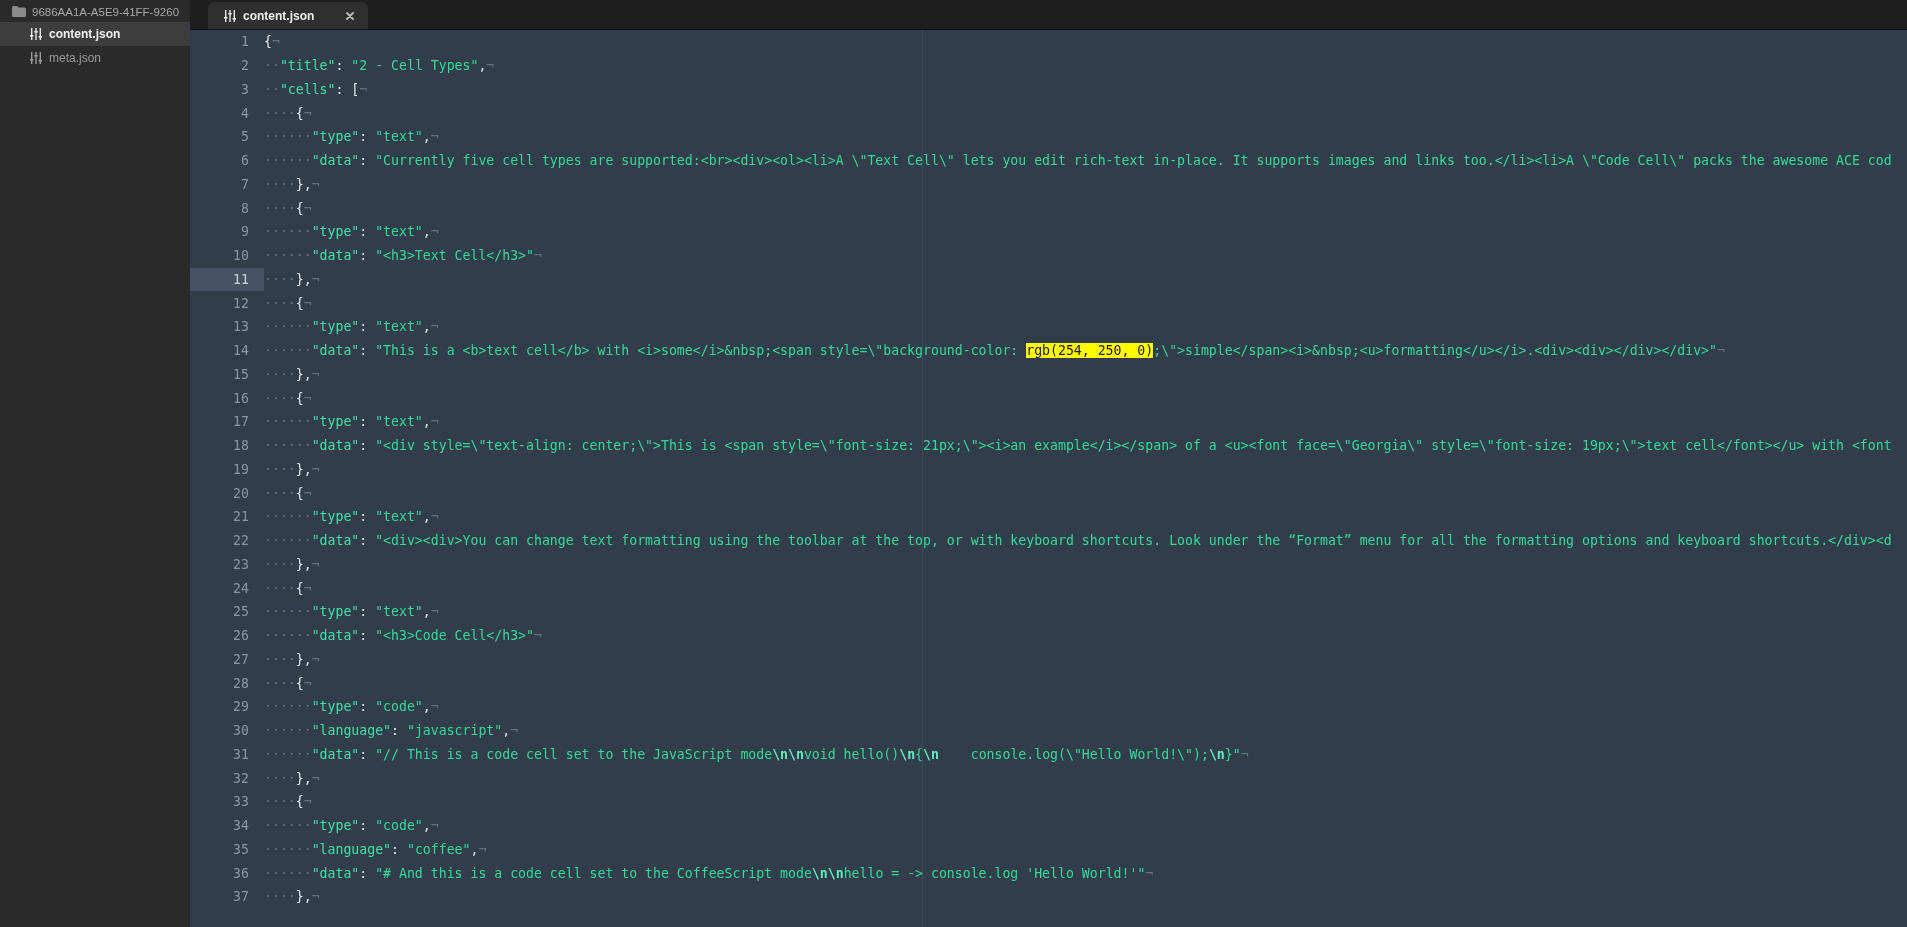 The image size is (1907, 927). Describe the element at coordinates (241, 327) in the screenshot. I see `line-number: 13` at that location.